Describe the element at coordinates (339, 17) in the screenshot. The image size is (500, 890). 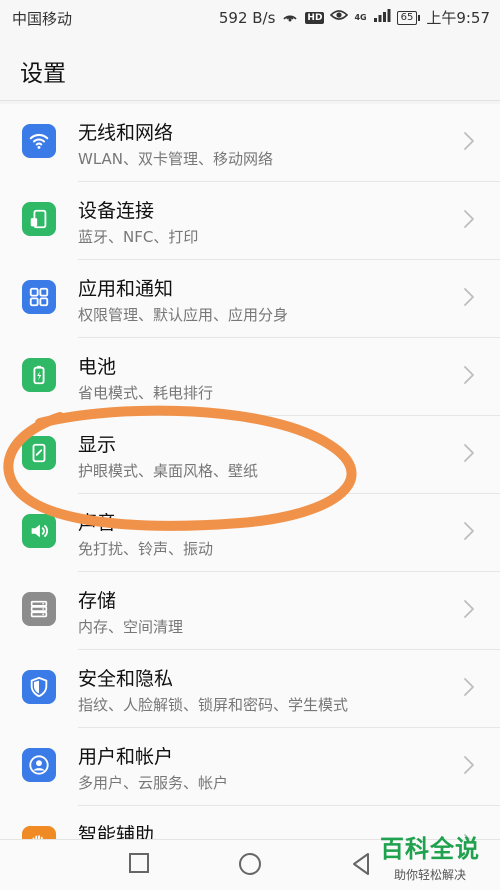
I see `eye-icon` at that location.